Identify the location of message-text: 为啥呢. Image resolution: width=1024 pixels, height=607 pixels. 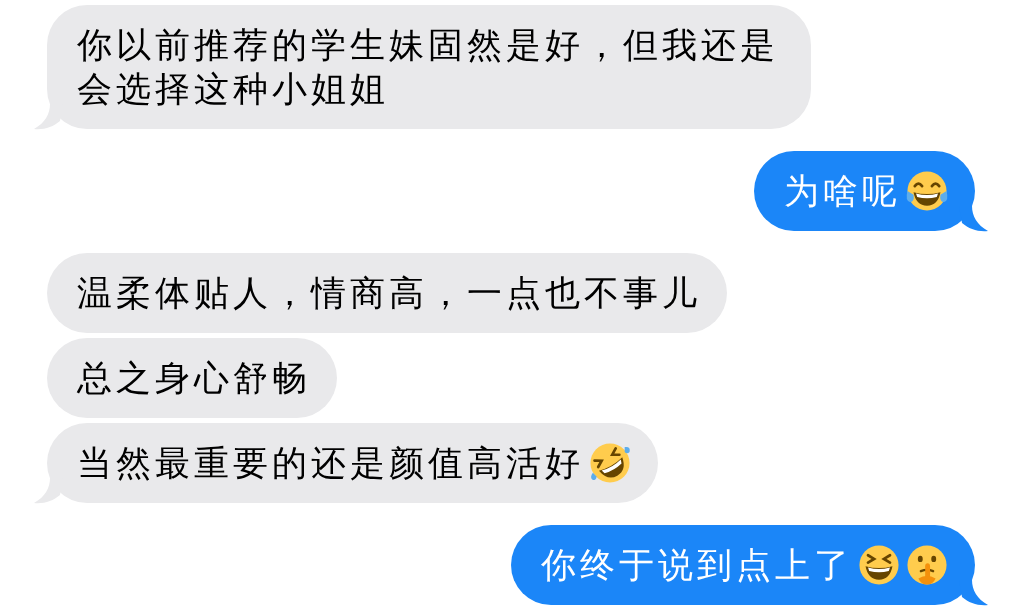
(842, 191).